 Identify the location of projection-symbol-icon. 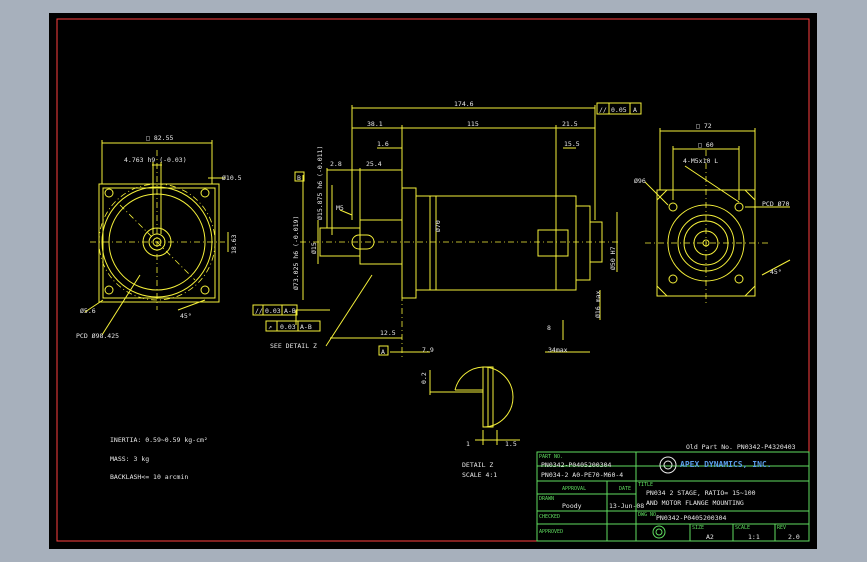
(659, 532).